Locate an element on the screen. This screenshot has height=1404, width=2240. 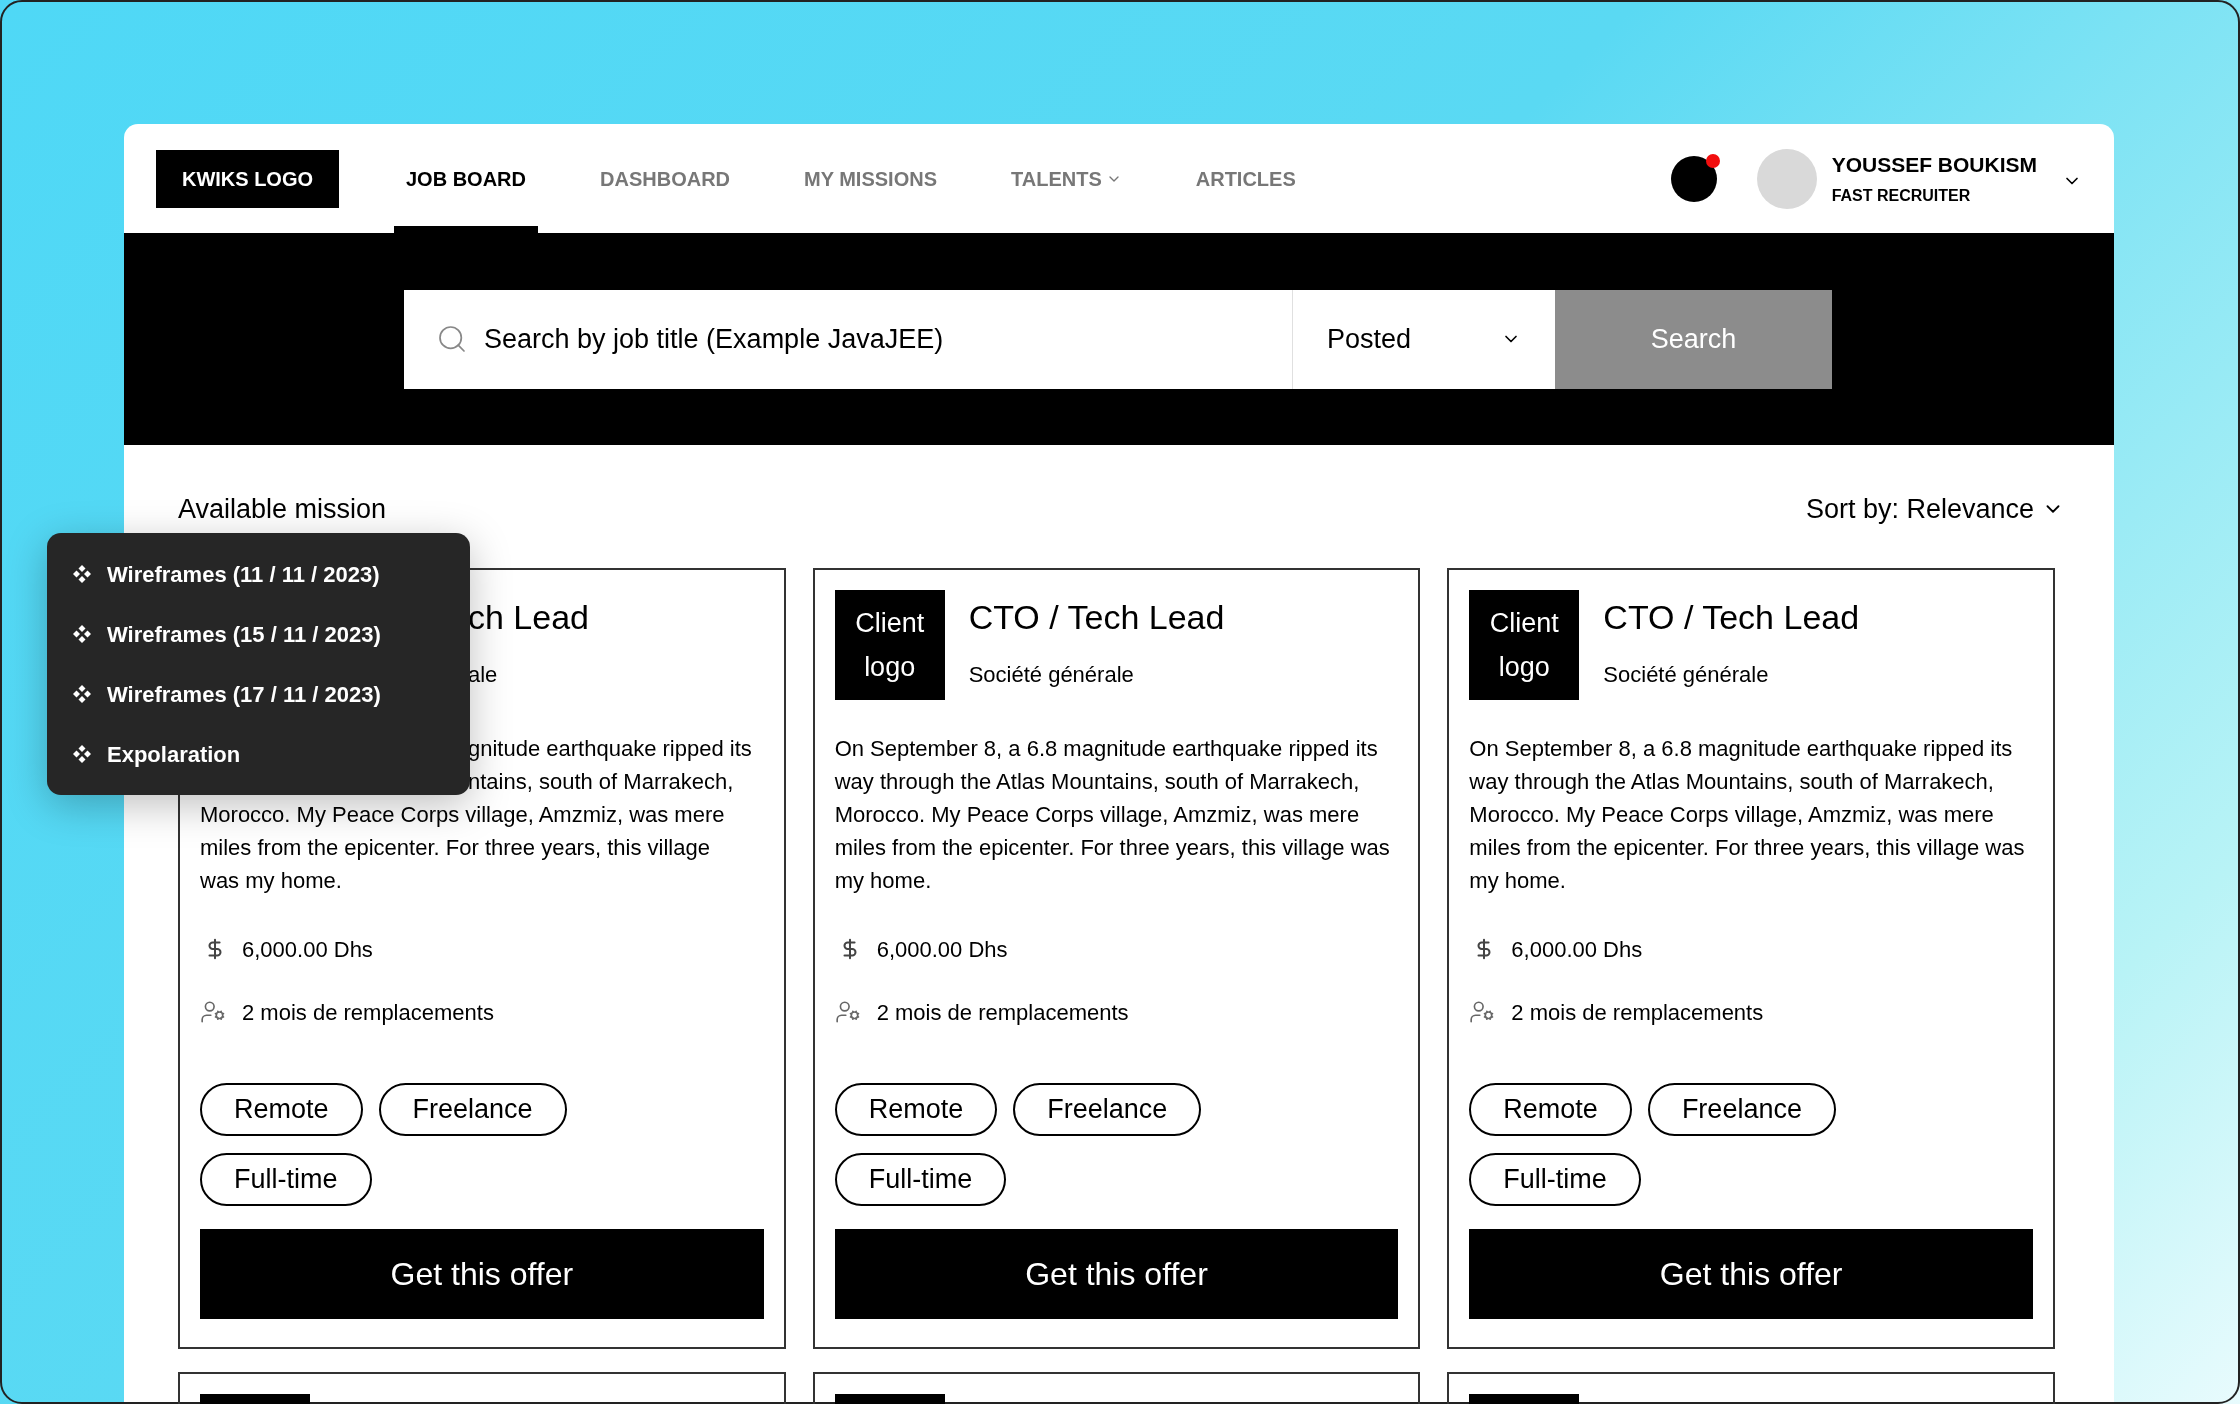
menu-item: Wireframes (15 / 11 / 2023) is located at coordinates (244, 634).